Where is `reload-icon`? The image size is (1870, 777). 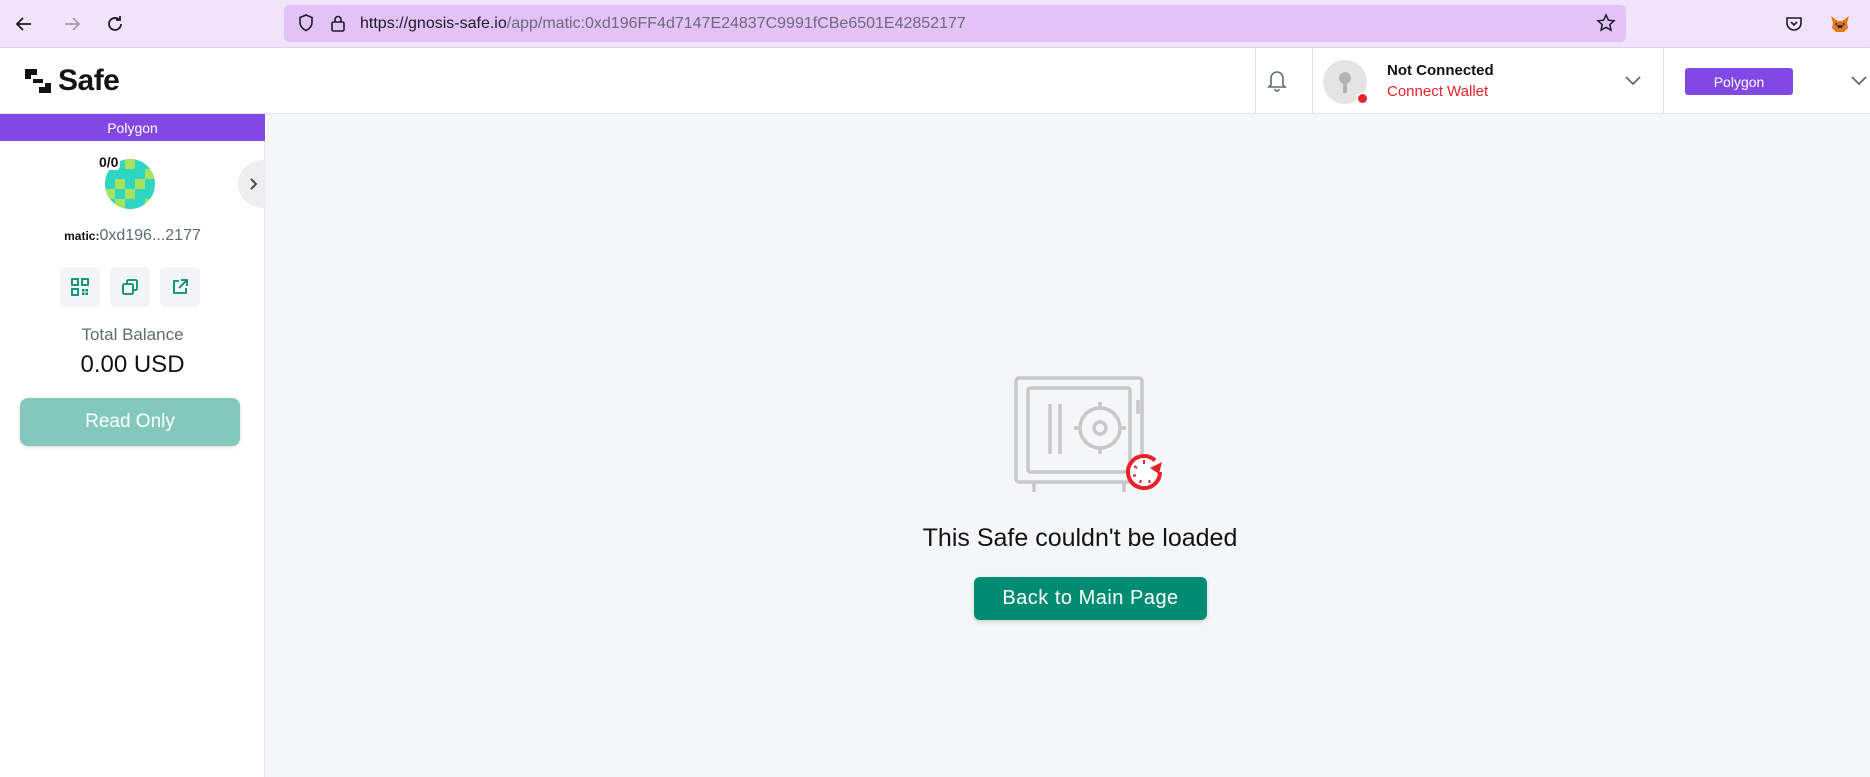
reload-icon is located at coordinates (115, 24).